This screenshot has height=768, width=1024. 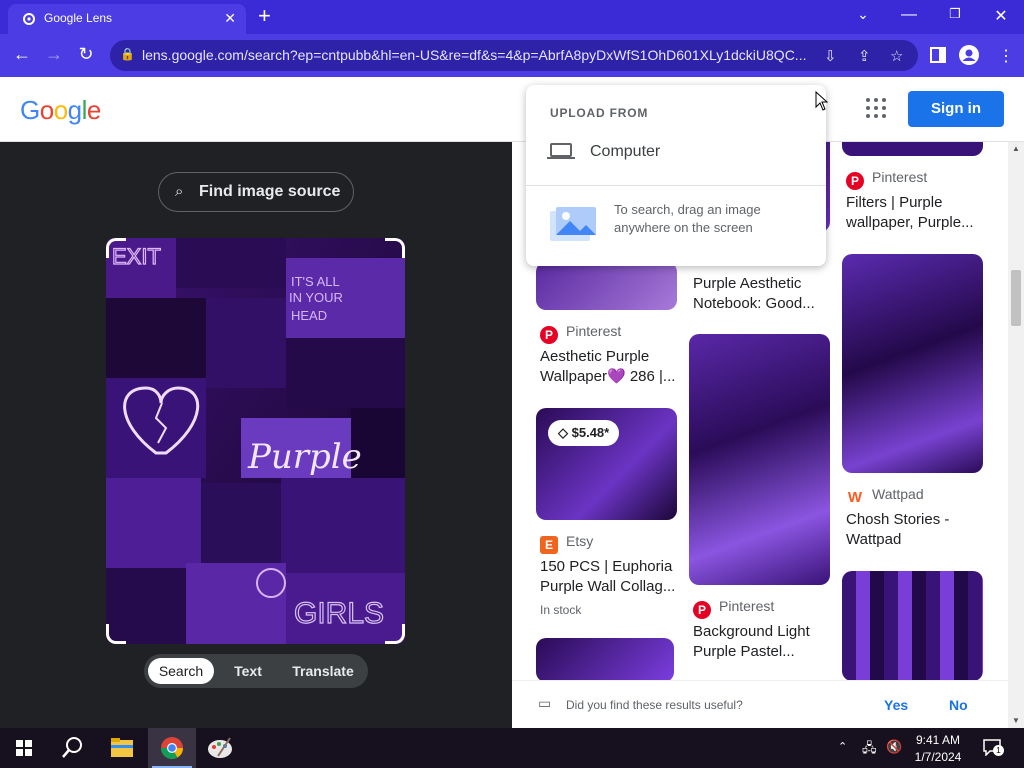 I want to click on share-icon: ⇪, so click(x=864, y=56).